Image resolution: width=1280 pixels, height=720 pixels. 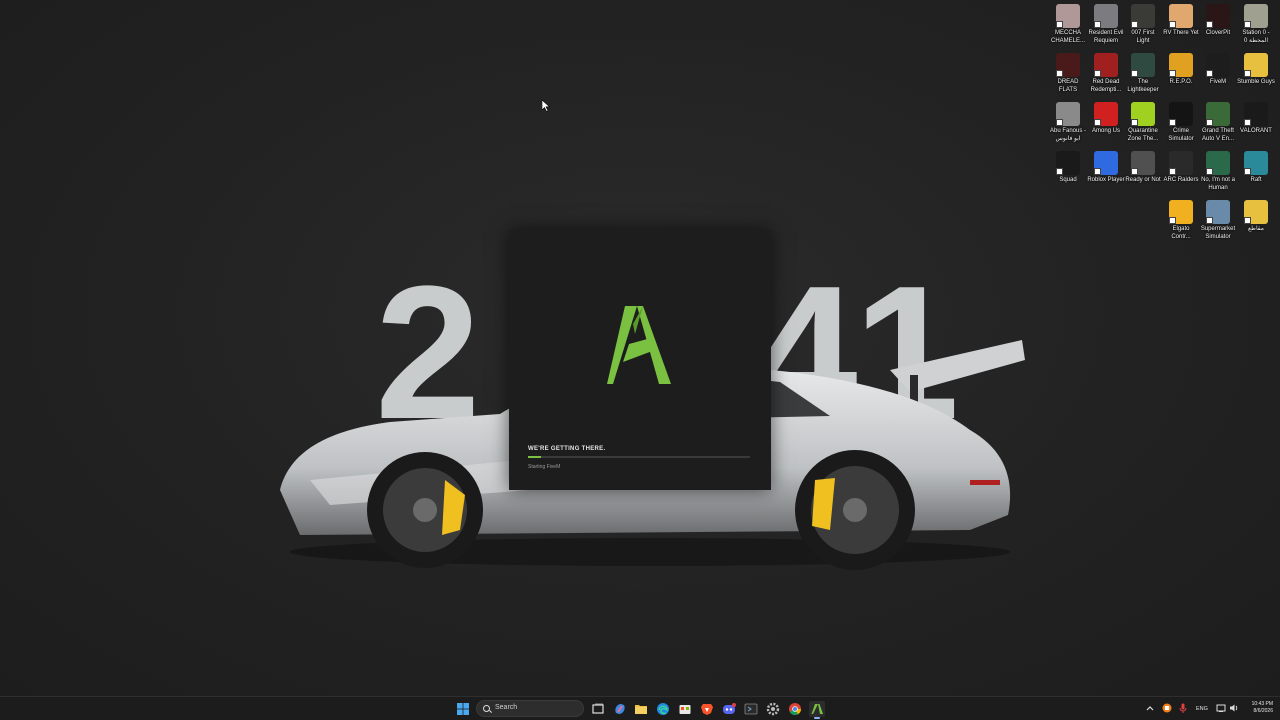 I want to click on desktop-icon: Resident Evil Requiem, so click(x=1106, y=24).